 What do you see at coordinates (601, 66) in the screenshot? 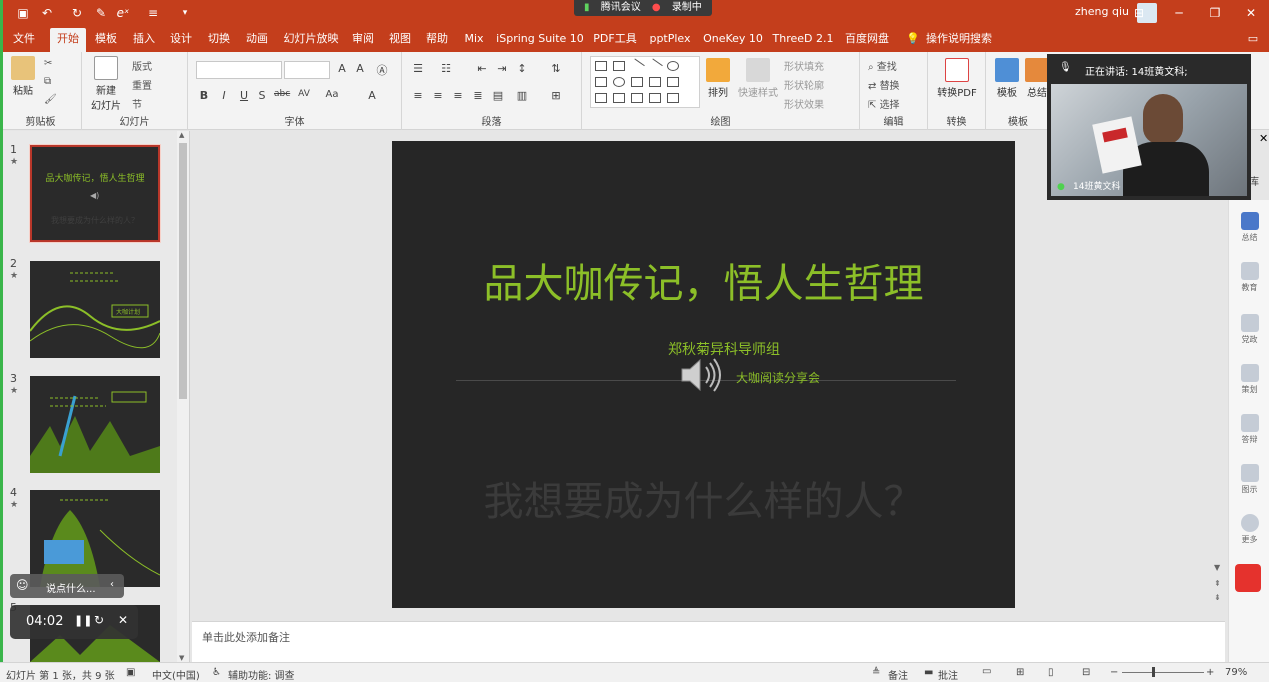
I see `shape-textbox-icon` at bounding box center [601, 66].